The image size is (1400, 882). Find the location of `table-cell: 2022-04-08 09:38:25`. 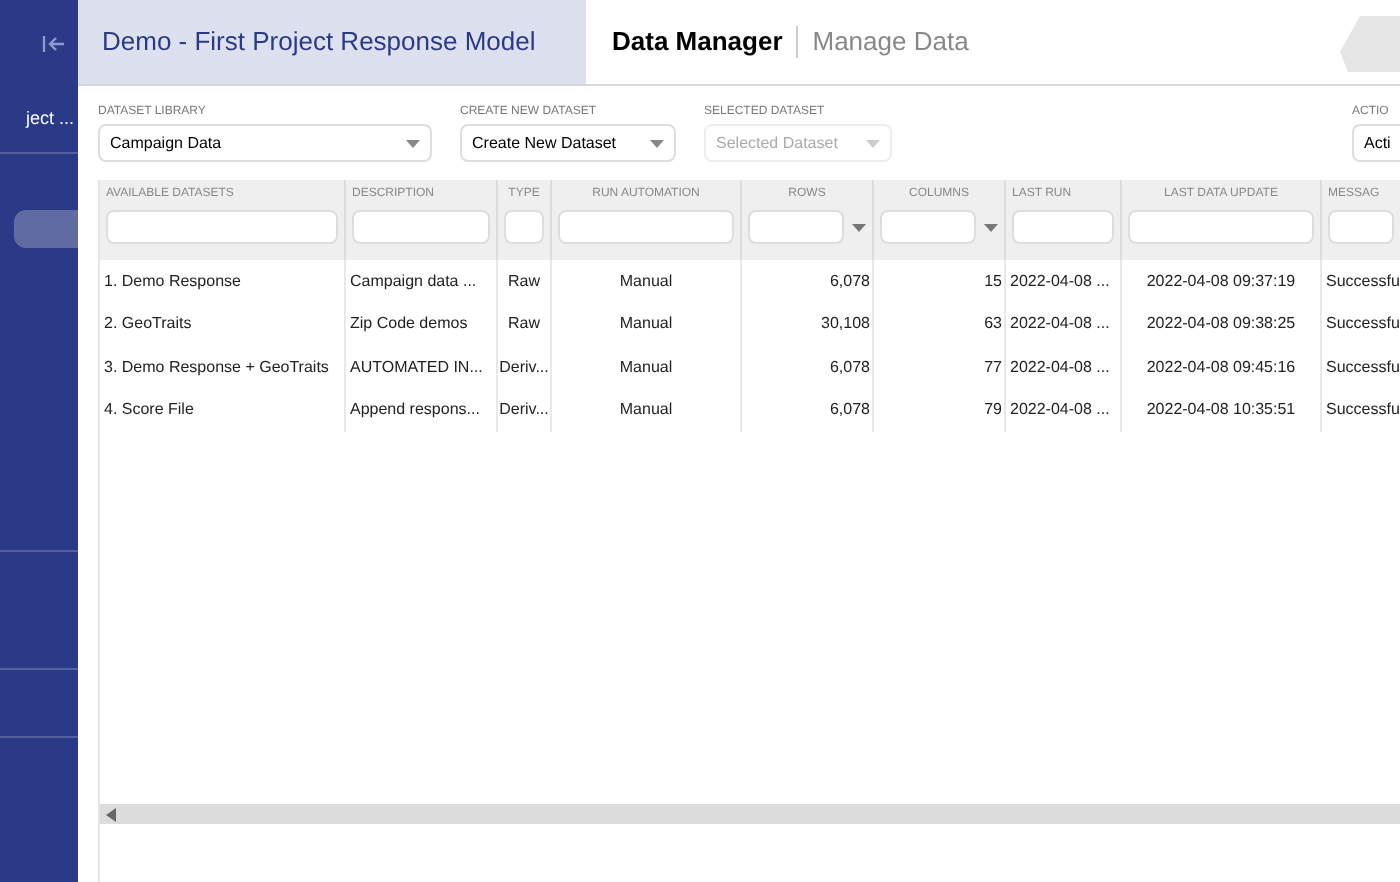

table-cell: 2022-04-08 09:38:25 is located at coordinates (1221, 324).